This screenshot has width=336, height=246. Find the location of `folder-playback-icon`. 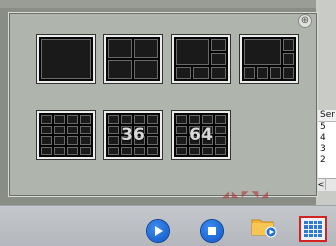

folder-playback-icon is located at coordinates (264, 228).